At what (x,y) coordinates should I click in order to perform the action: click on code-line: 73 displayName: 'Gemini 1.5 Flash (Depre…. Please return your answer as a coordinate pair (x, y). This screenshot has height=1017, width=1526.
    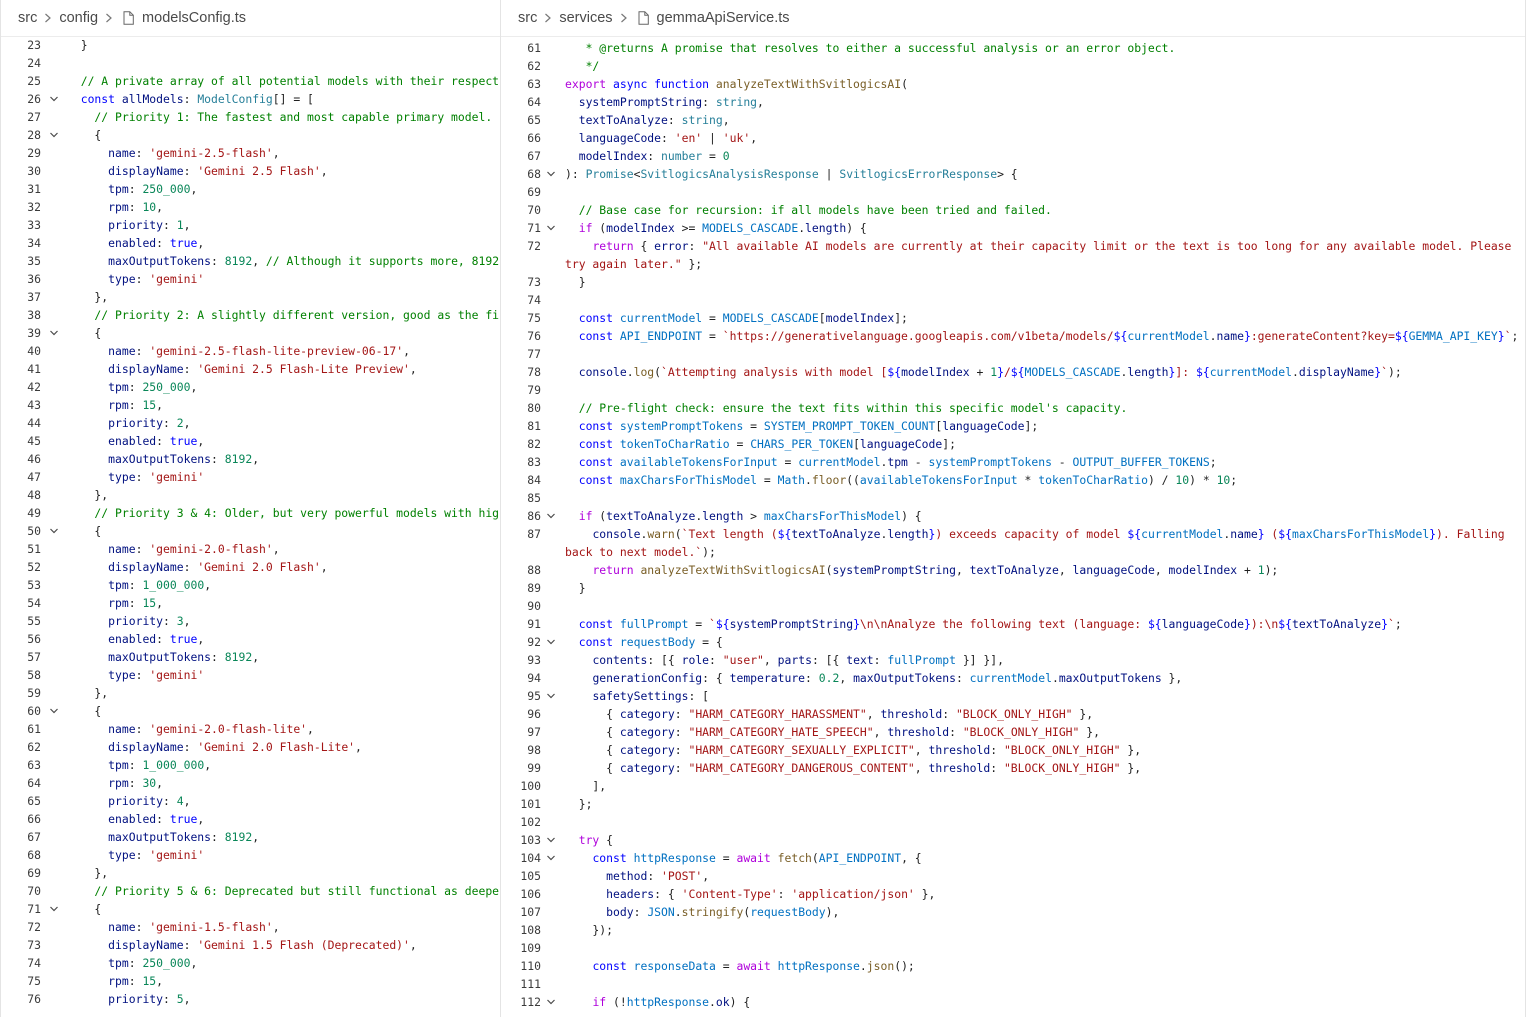
    Looking at the image, I should click on (250, 945).